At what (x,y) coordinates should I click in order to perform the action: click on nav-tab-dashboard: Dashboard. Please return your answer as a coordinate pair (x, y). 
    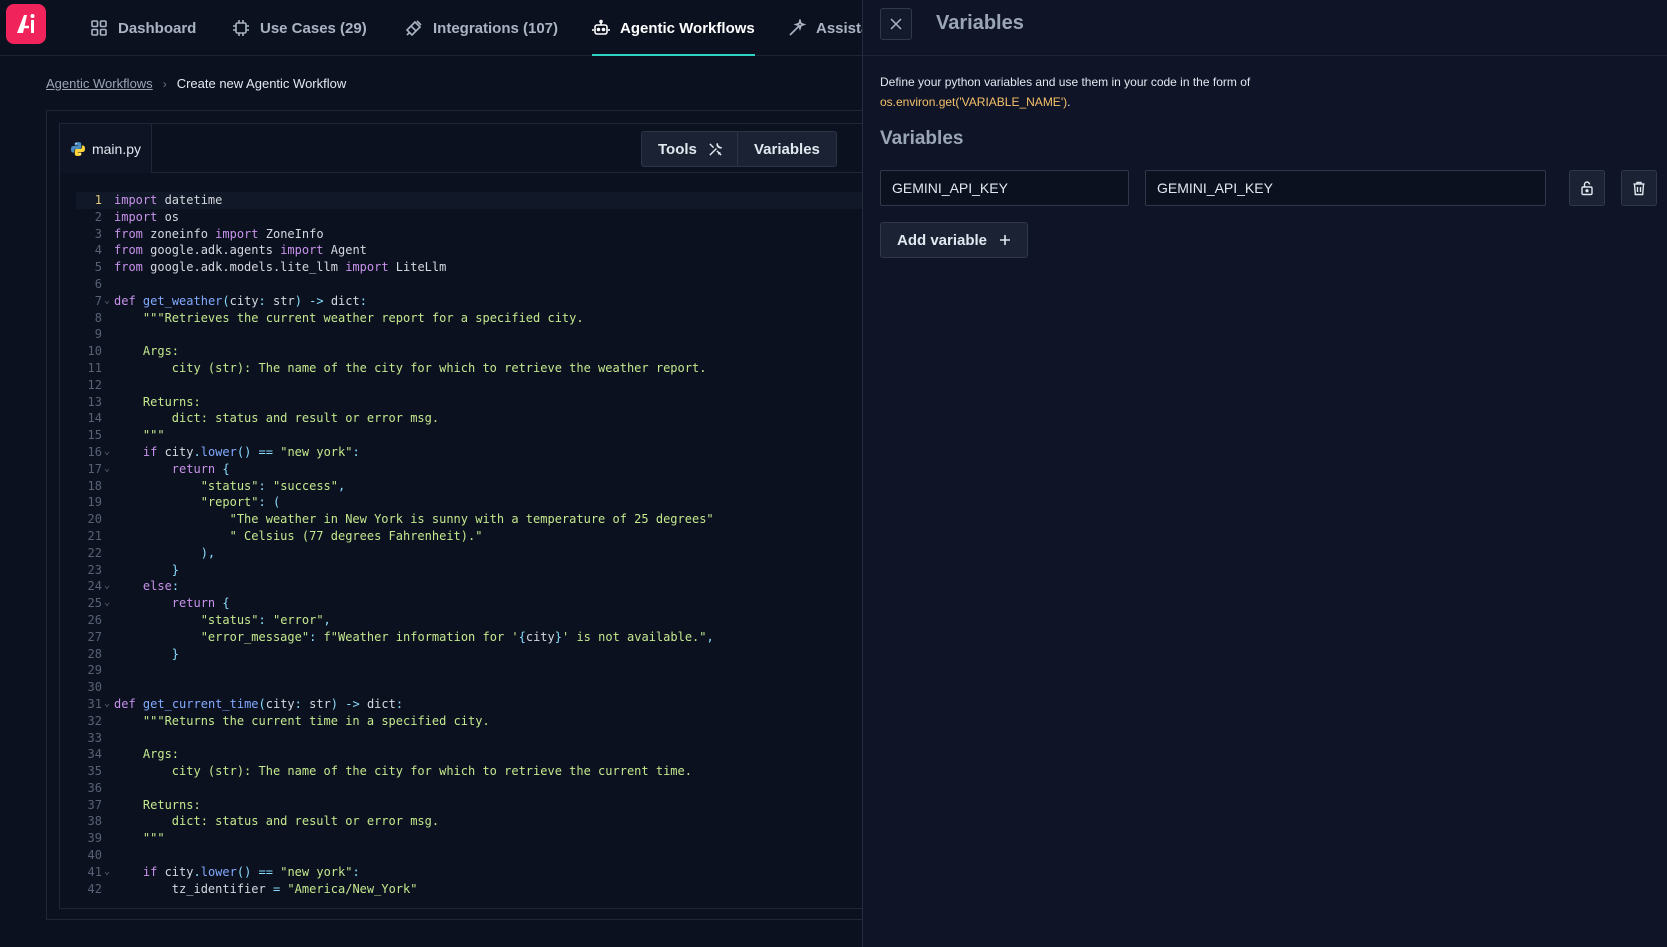
    Looking at the image, I should click on (143, 28).